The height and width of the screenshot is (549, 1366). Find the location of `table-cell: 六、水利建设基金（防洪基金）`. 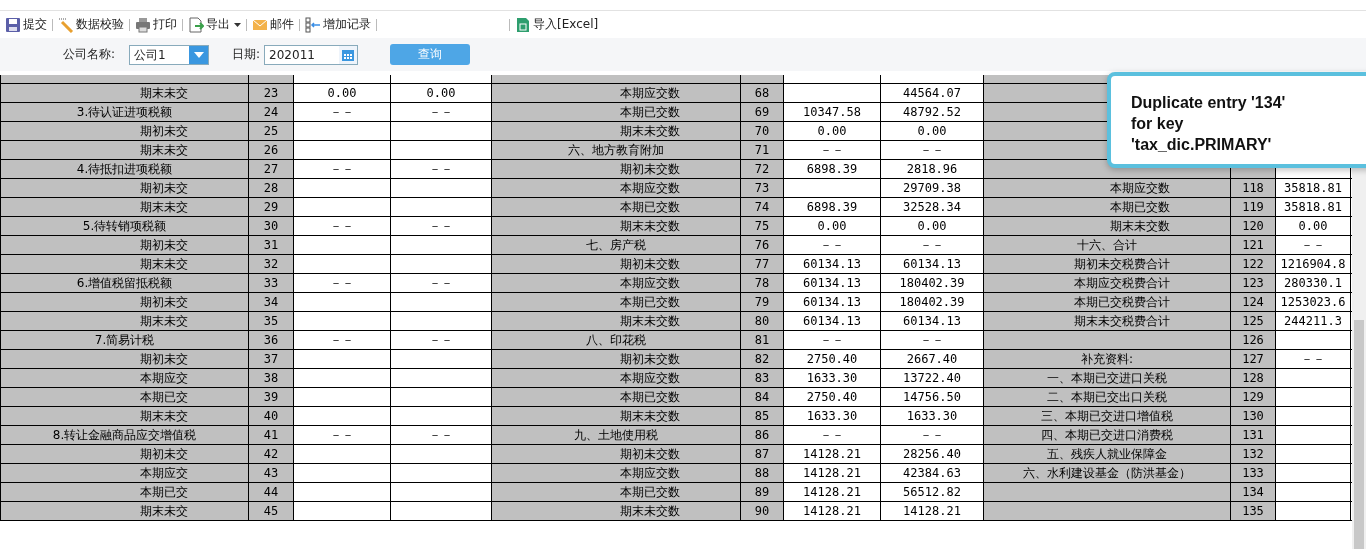

table-cell: 六、水利建设基金（防洪基金） is located at coordinates (1107, 473).